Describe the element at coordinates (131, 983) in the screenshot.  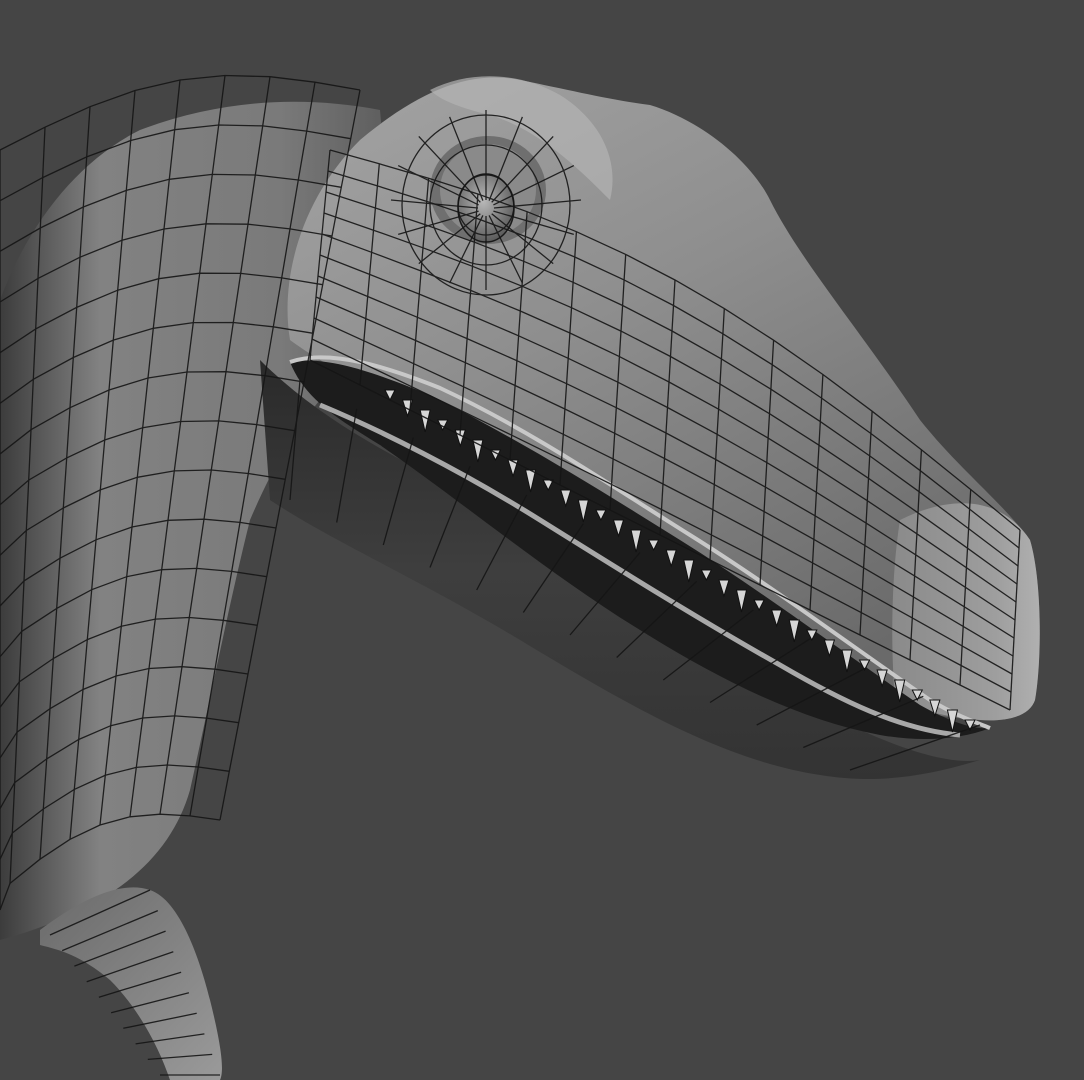
I see `arm-mesh` at that location.